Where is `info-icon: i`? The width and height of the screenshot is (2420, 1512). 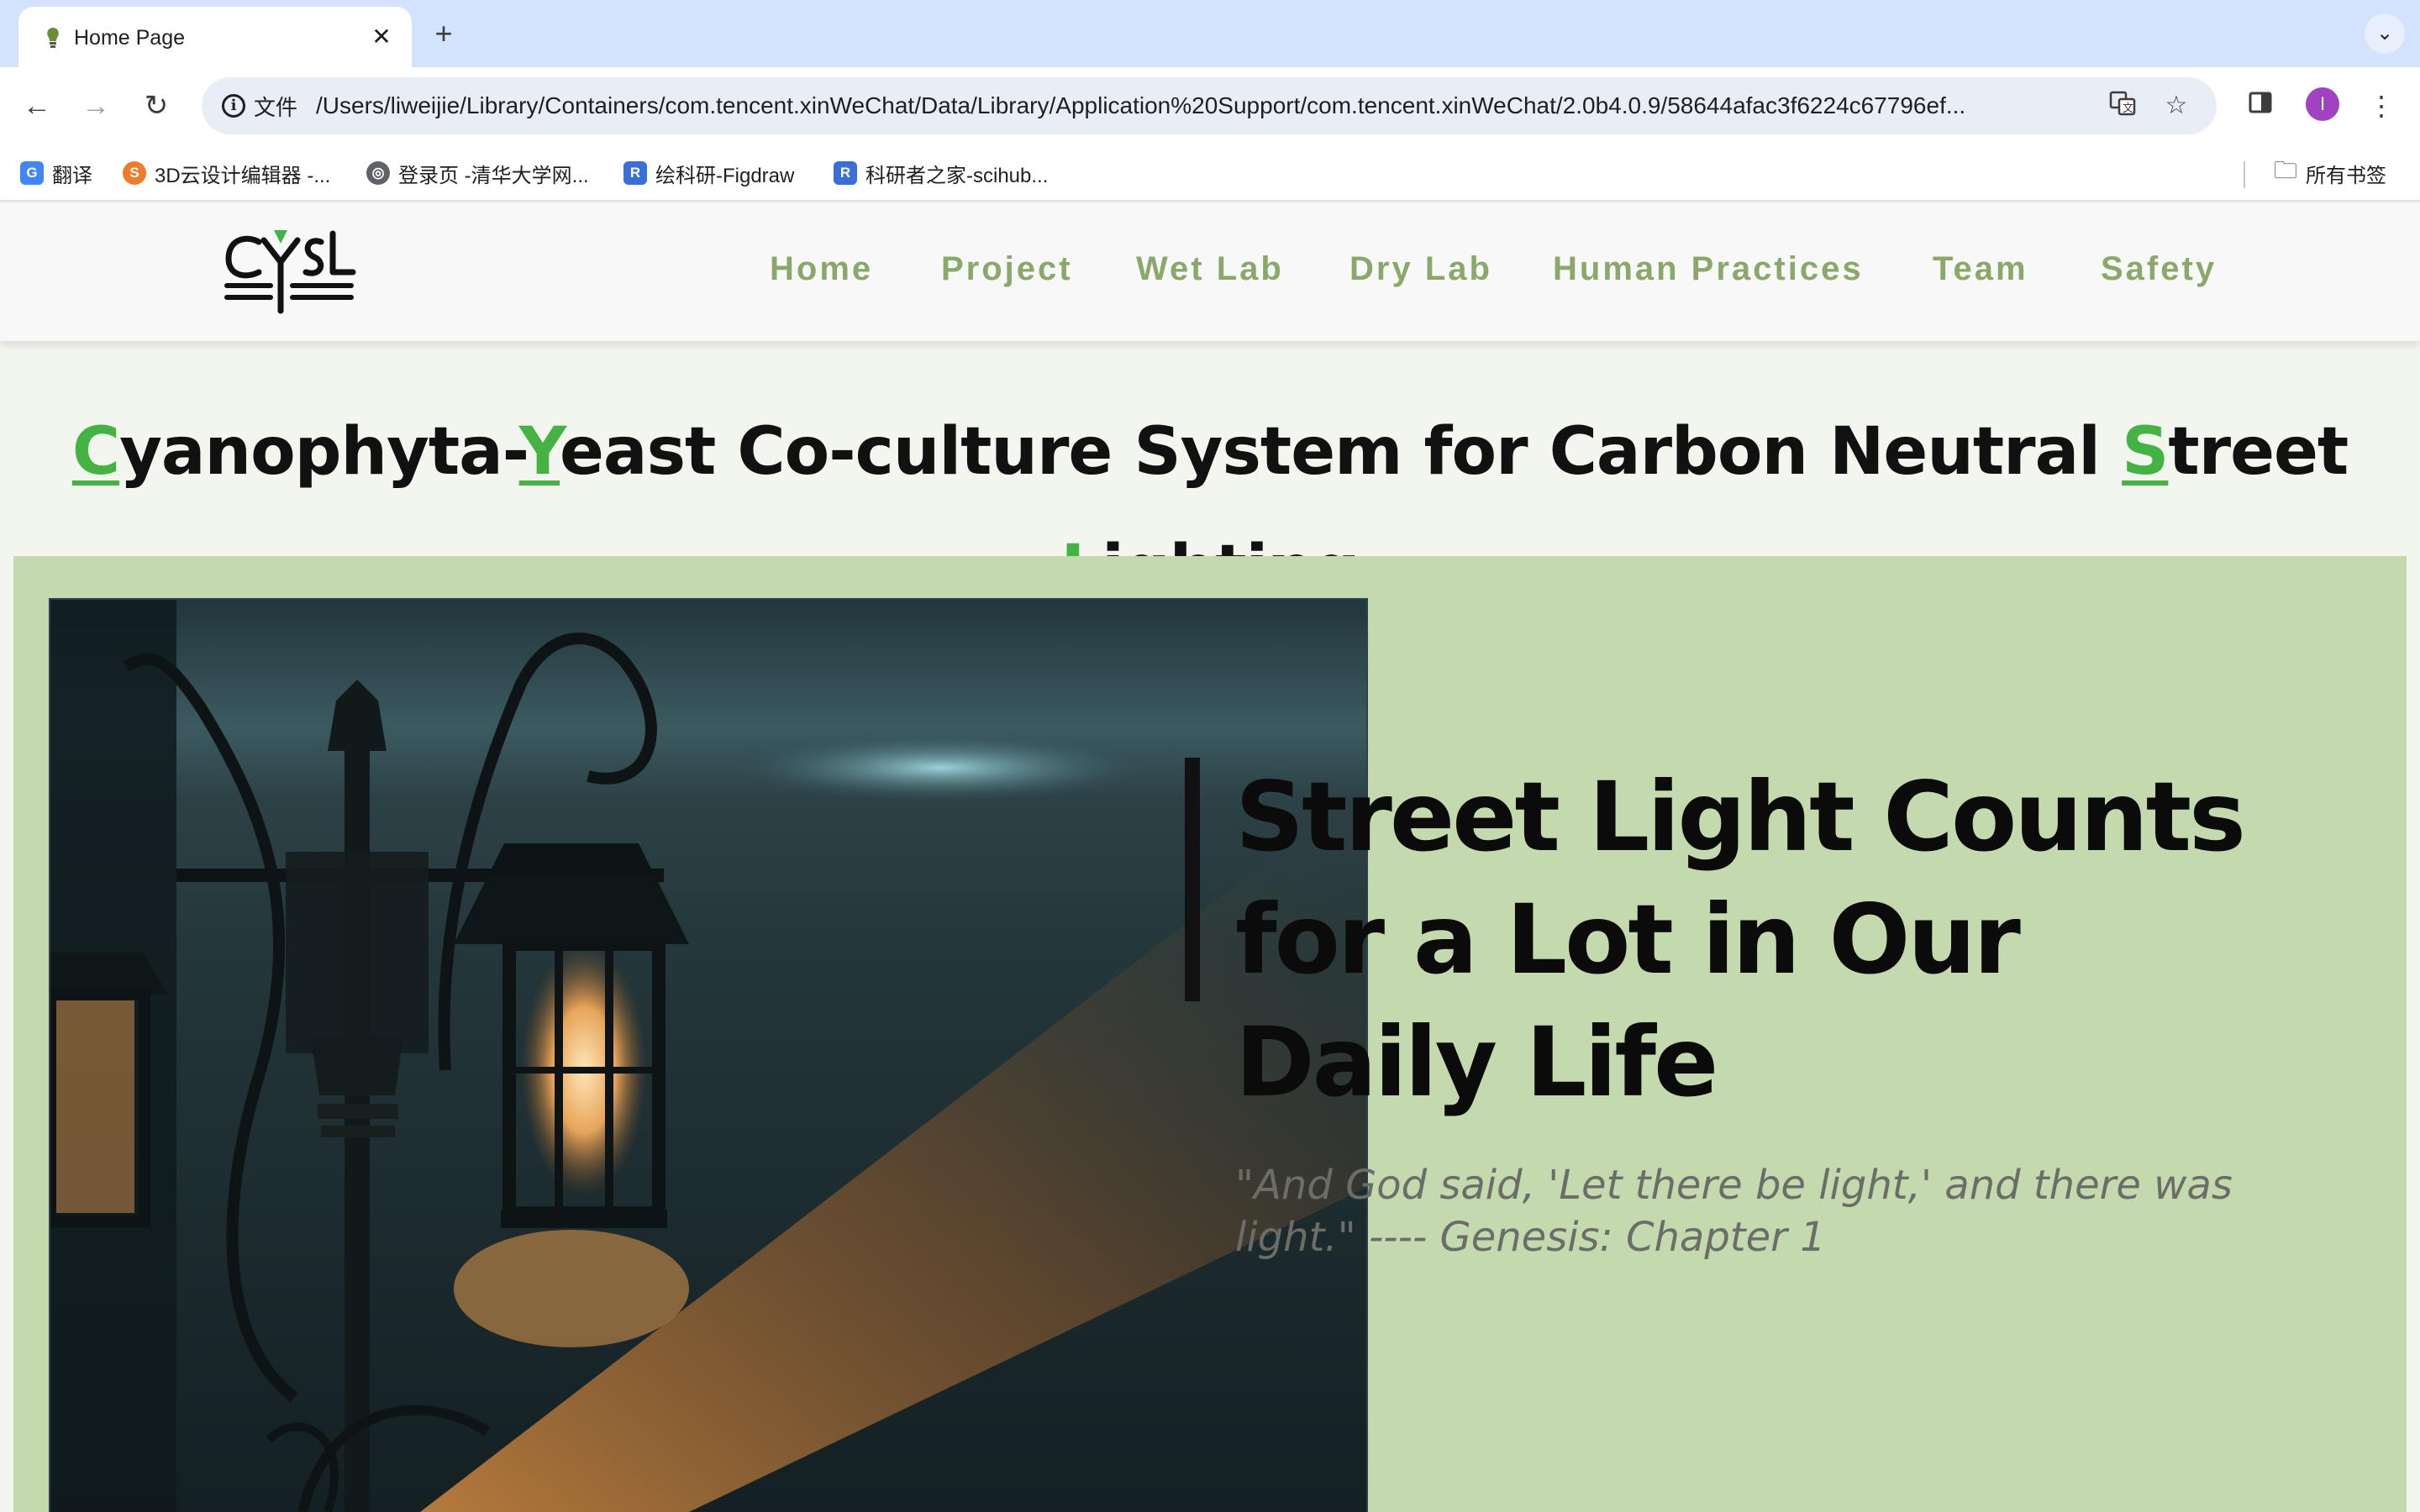 info-icon: i is located at coordinates (233, 106).